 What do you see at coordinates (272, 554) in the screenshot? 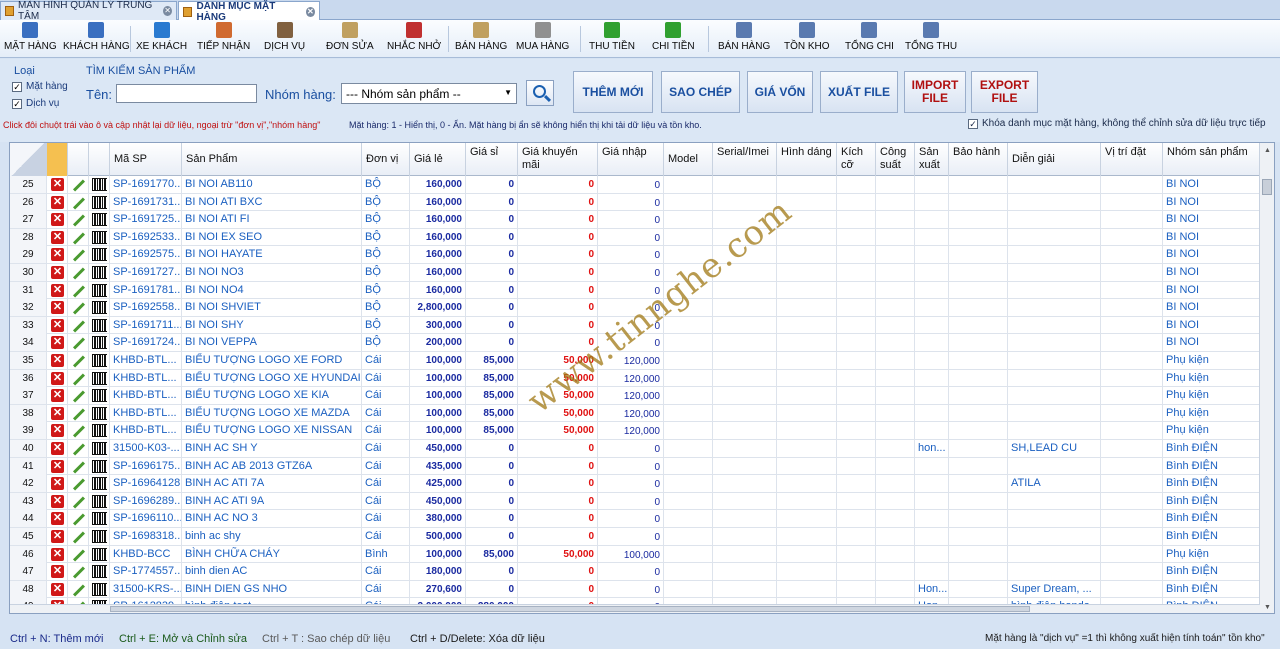
I see `product-name-cell: BÌNH CHỮA CHÁY` at bounding box center [272, 554].